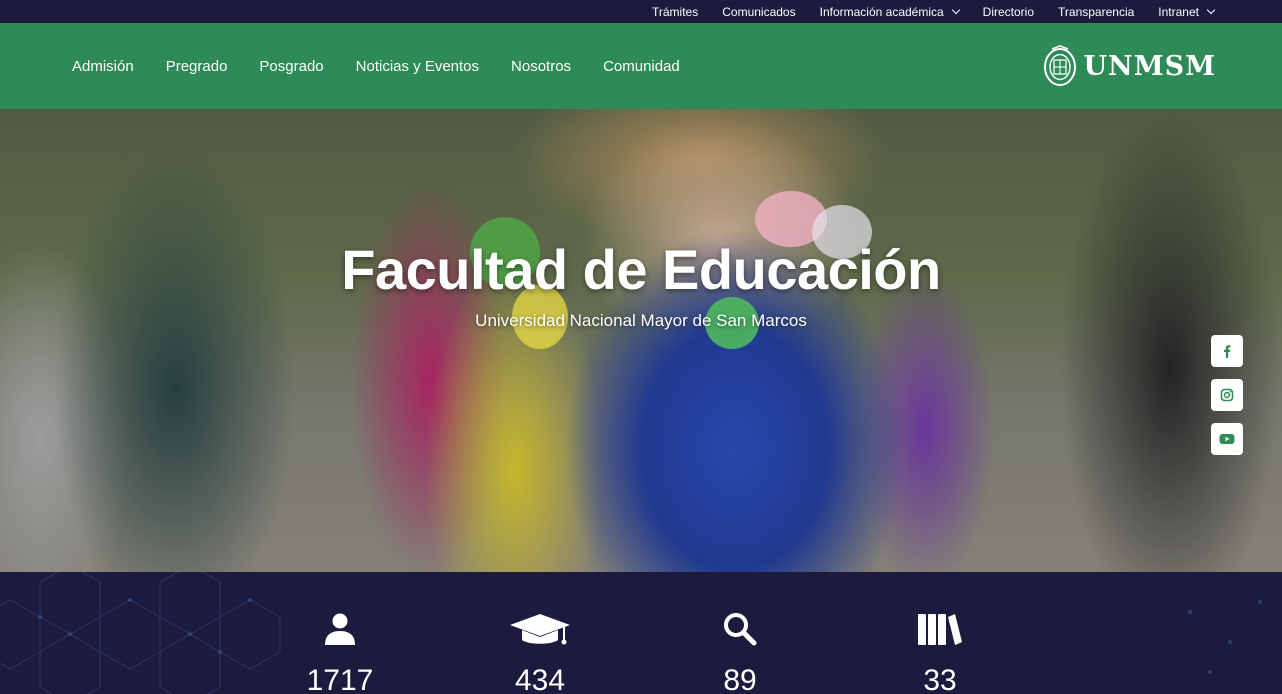 The height and width of the screenshot is (694, 1282). I want to click on books-icon, so click(940, 629).